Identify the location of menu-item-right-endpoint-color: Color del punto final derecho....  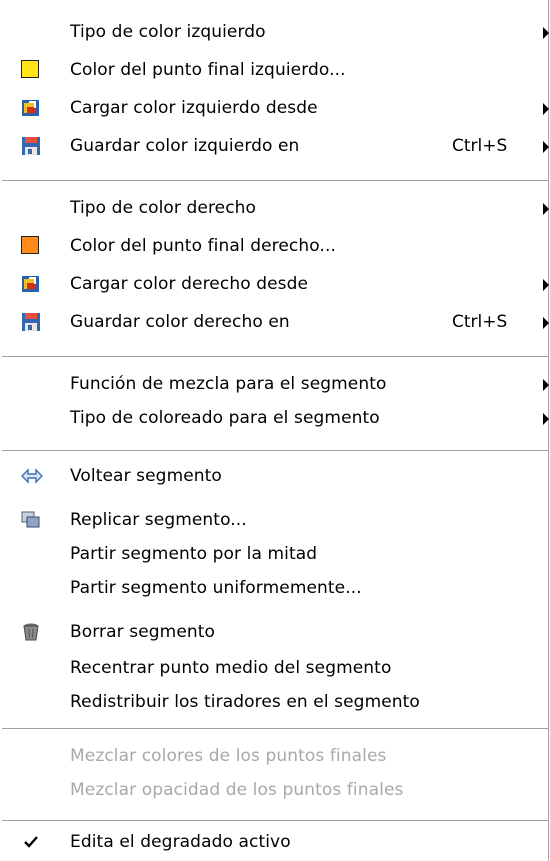
(274, 247).